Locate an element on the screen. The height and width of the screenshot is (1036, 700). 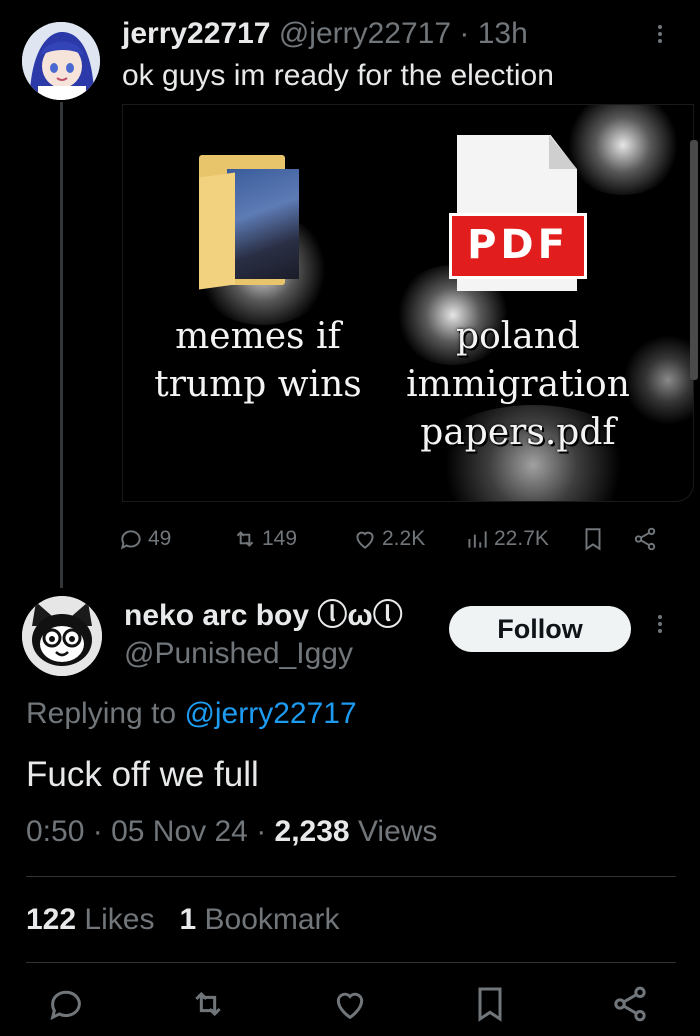
bookmarks-count: 1 is located at coordinates (188, 919).